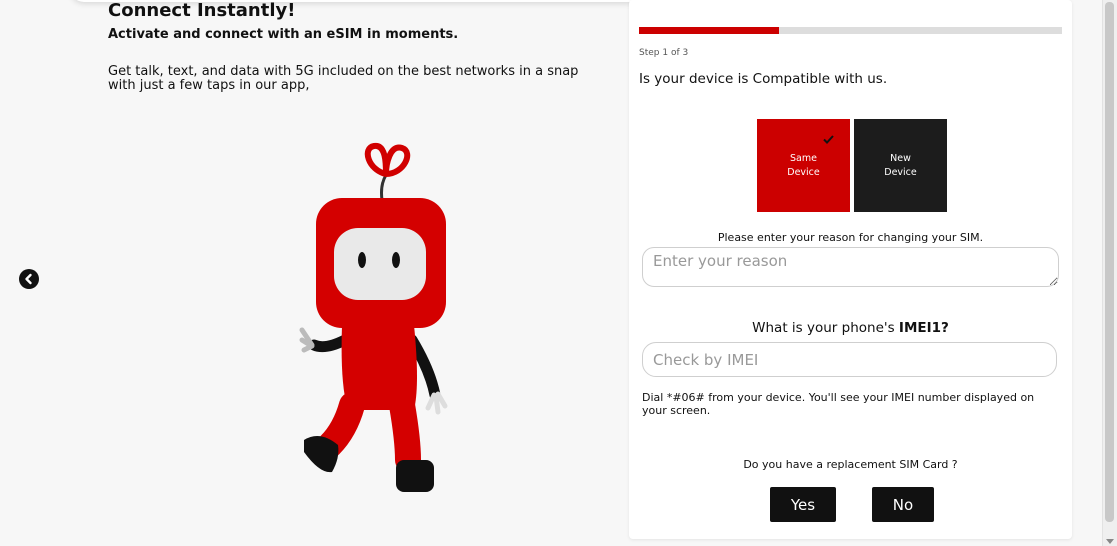 The width and height of the screenshot is (1117, 546). I want to click on new-device-label-line2: Device, so click(900, 172).